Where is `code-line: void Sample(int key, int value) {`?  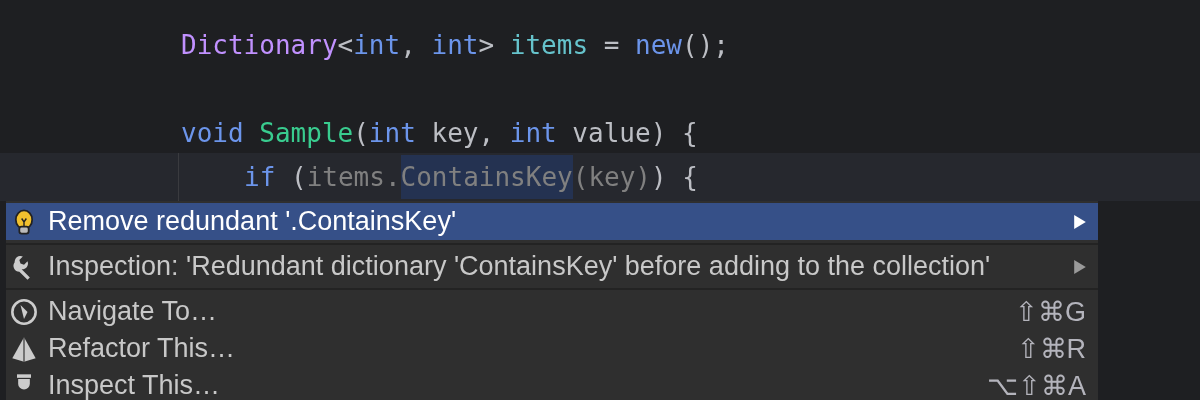
code-line: void Sample(int key, int value) { is located at coordinates (439, 133).